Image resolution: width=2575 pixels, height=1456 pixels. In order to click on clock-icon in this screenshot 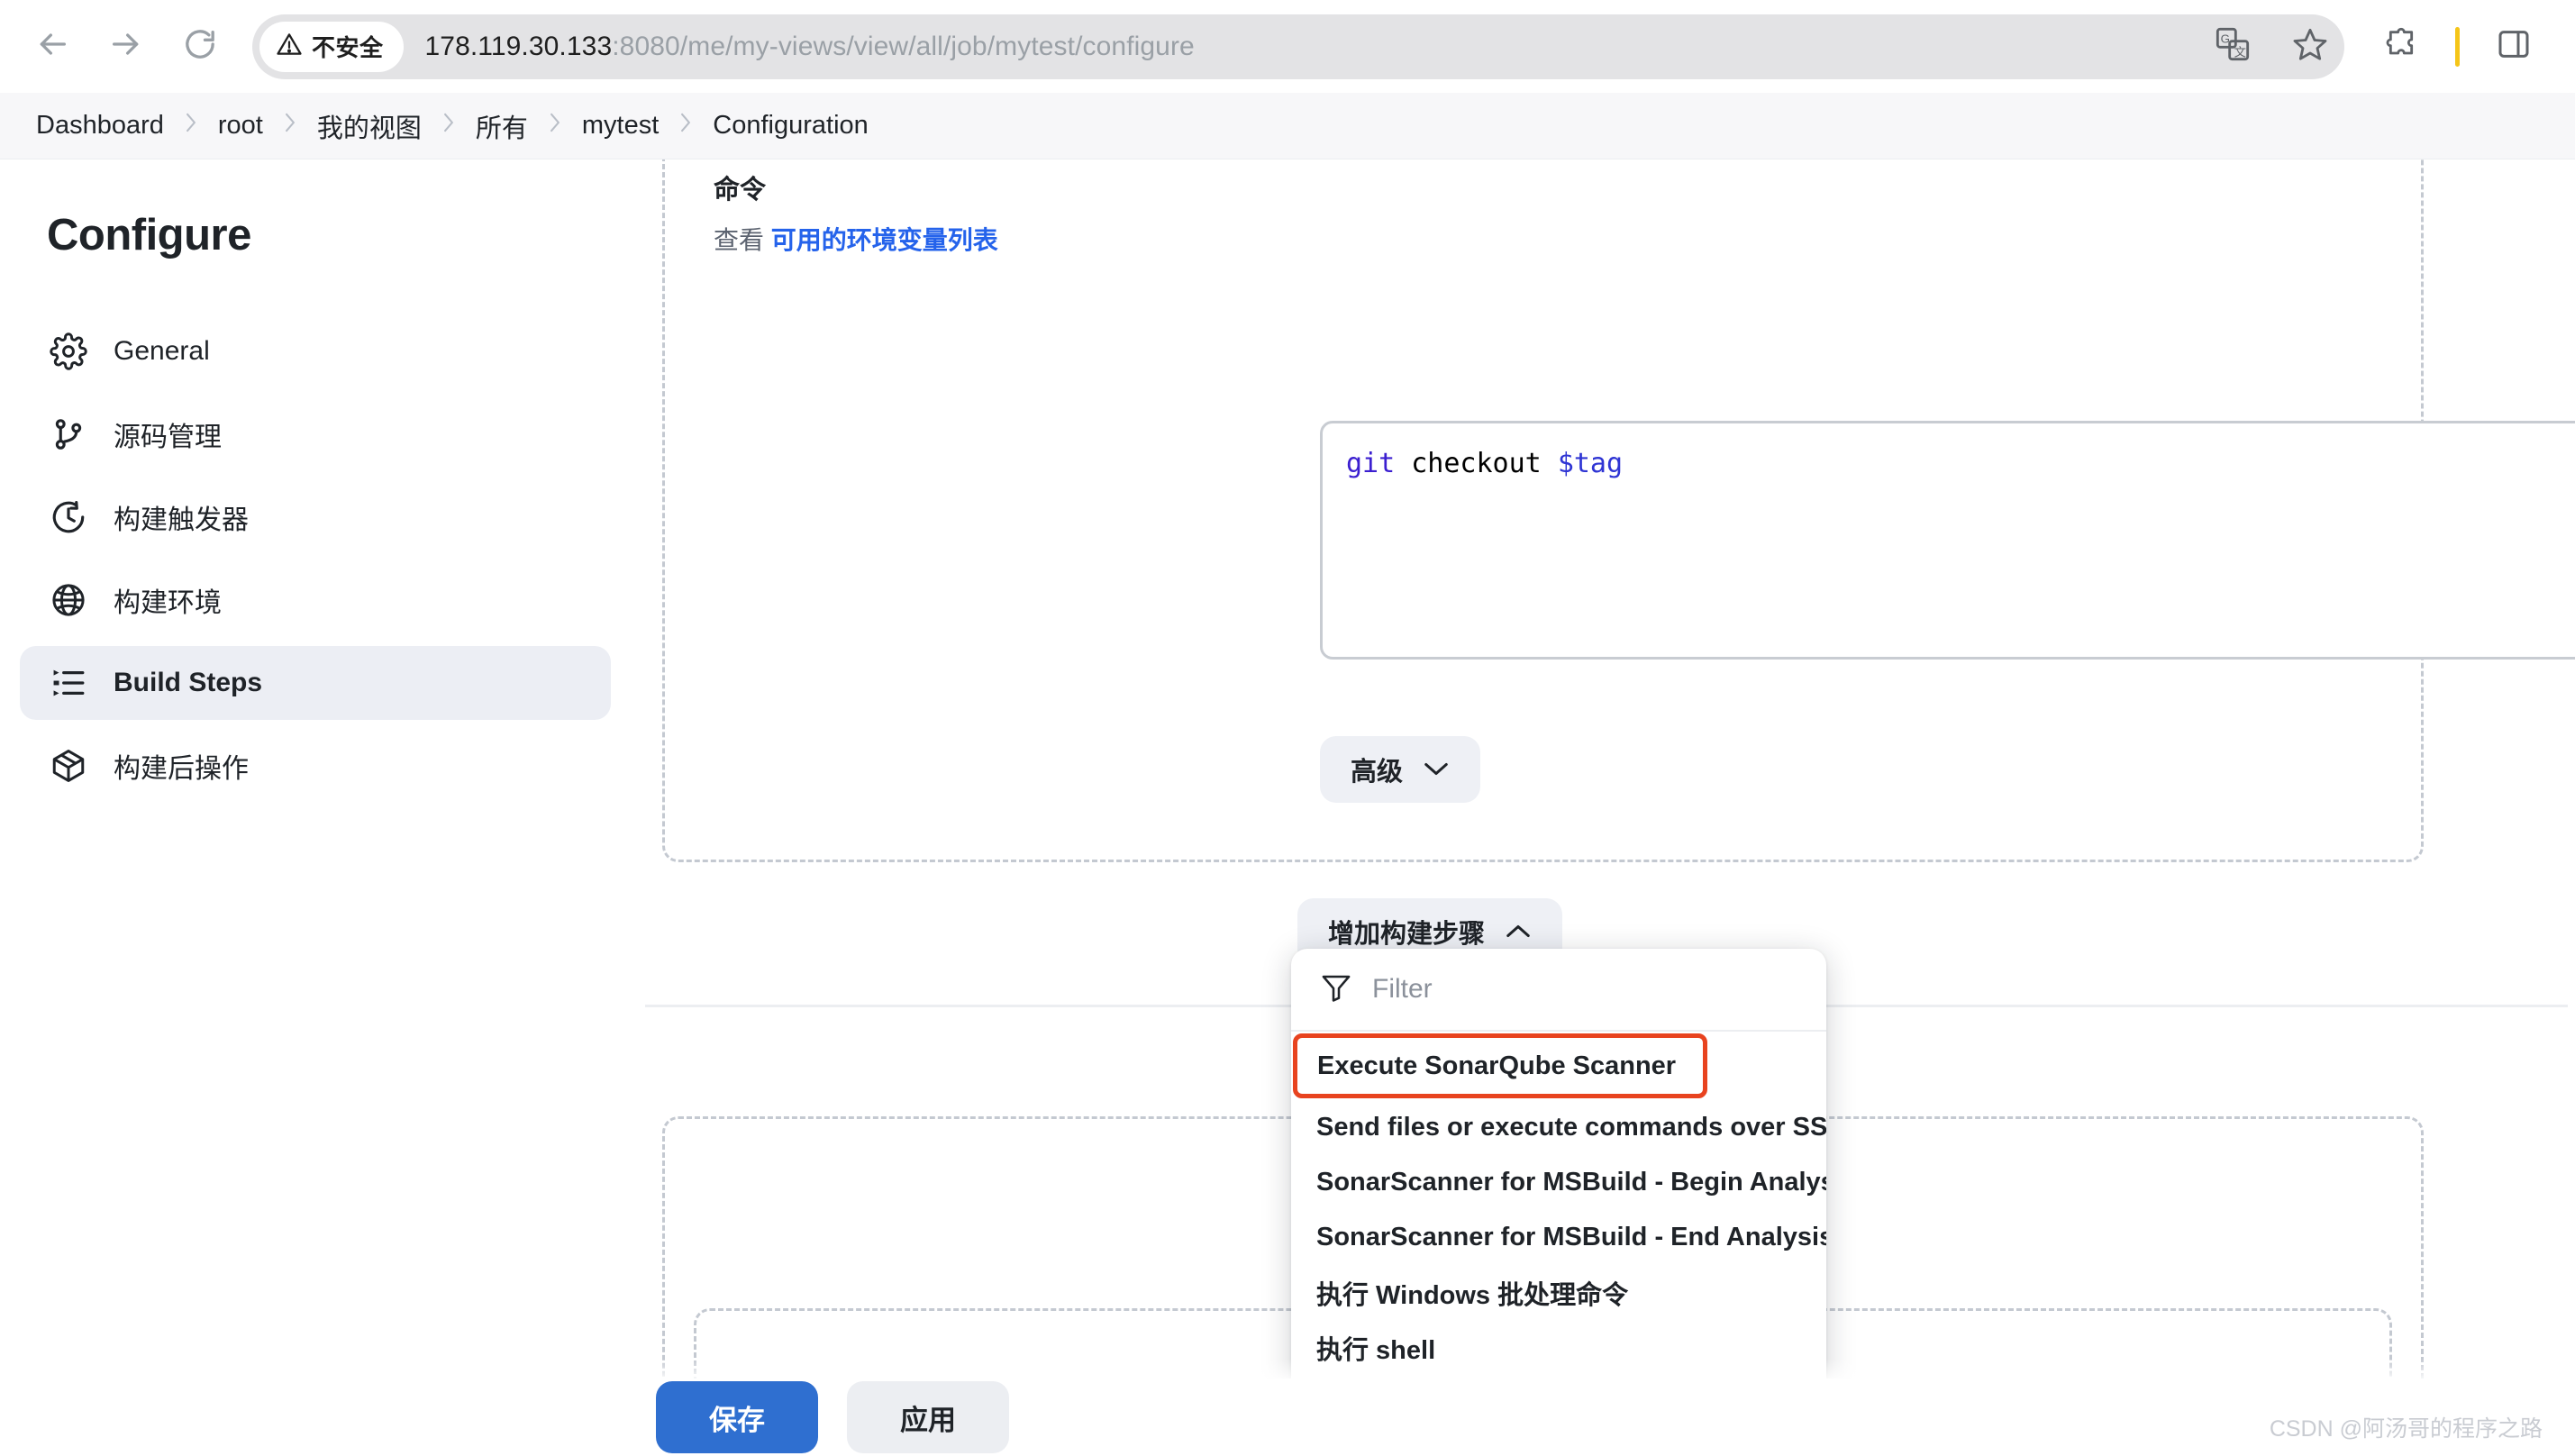, I will do `click(69, 517)`.